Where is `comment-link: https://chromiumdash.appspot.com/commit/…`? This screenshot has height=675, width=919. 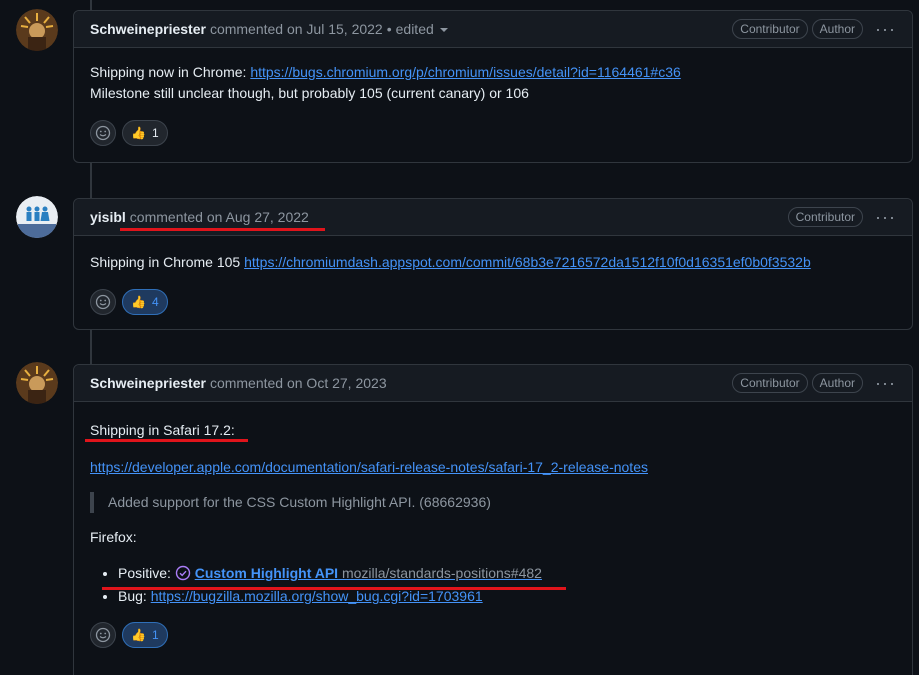
comment-link: https://chromiumdash.appspot.com/commit/… is located at coordinates (527, 262).